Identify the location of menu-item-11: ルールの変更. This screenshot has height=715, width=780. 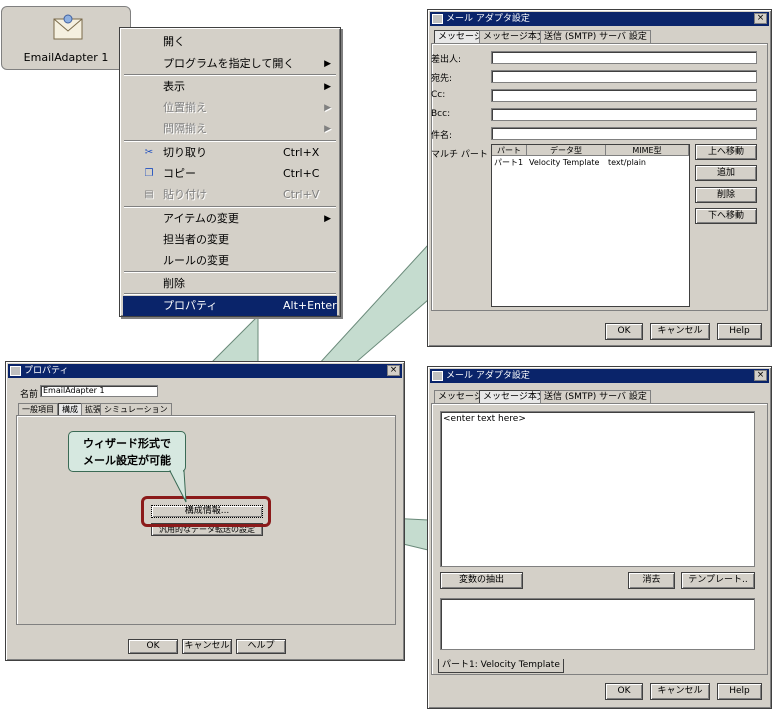
(230, 261).